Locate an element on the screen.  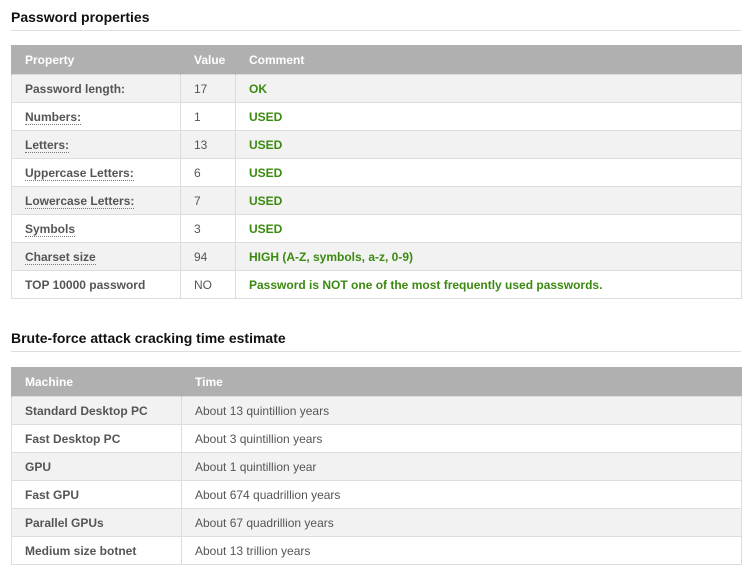
time-cell: About 674 quadrillion years is located at coordinates (461, 494).